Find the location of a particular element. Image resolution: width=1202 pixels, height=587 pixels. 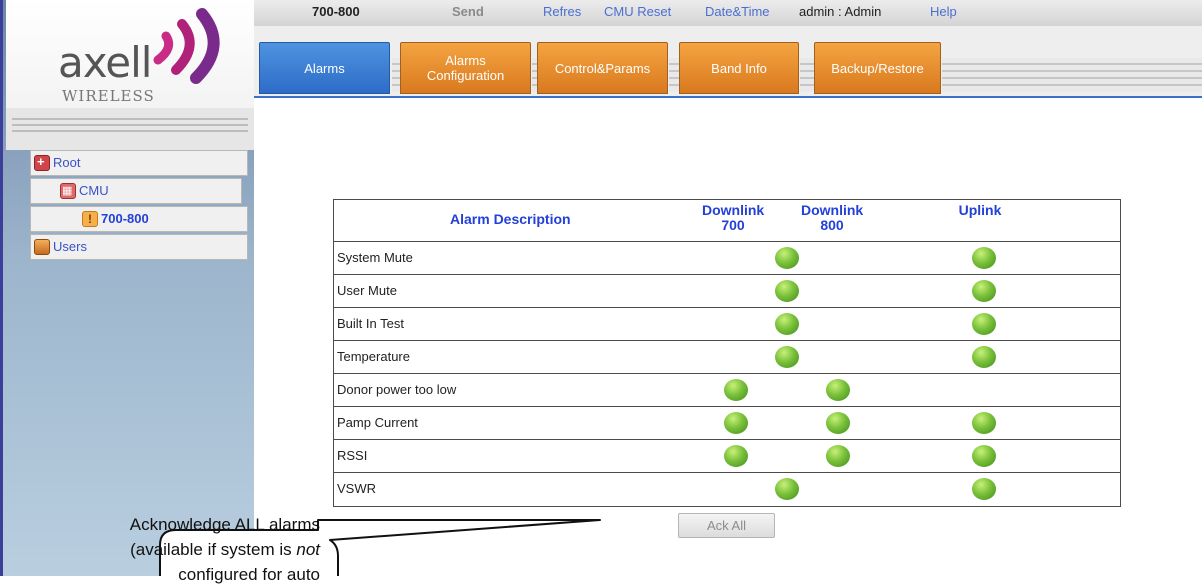

callout-line-1: Acknowledge ALL alarms is located at coordinates (224, 524).